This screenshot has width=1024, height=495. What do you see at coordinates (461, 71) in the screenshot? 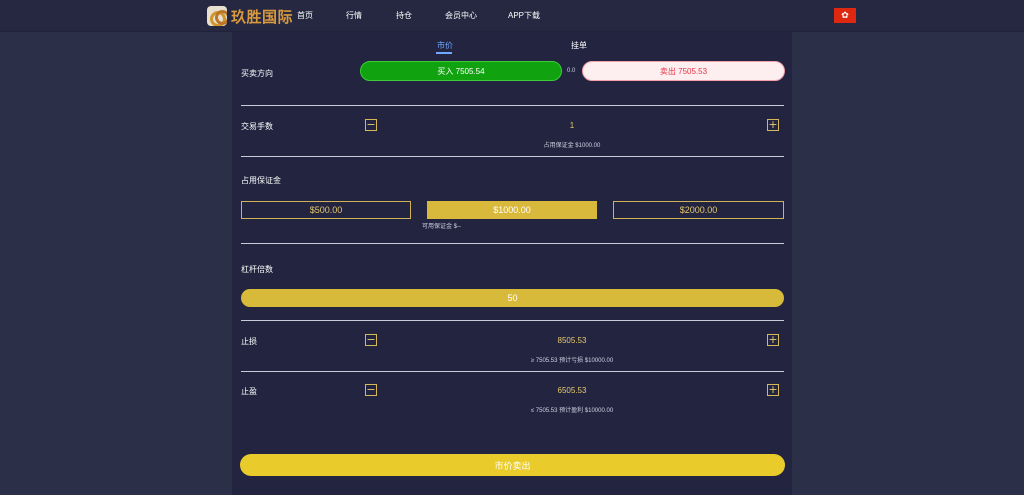
I see `buy-button: 买入 7505.54` at bounding box center [461, 71].